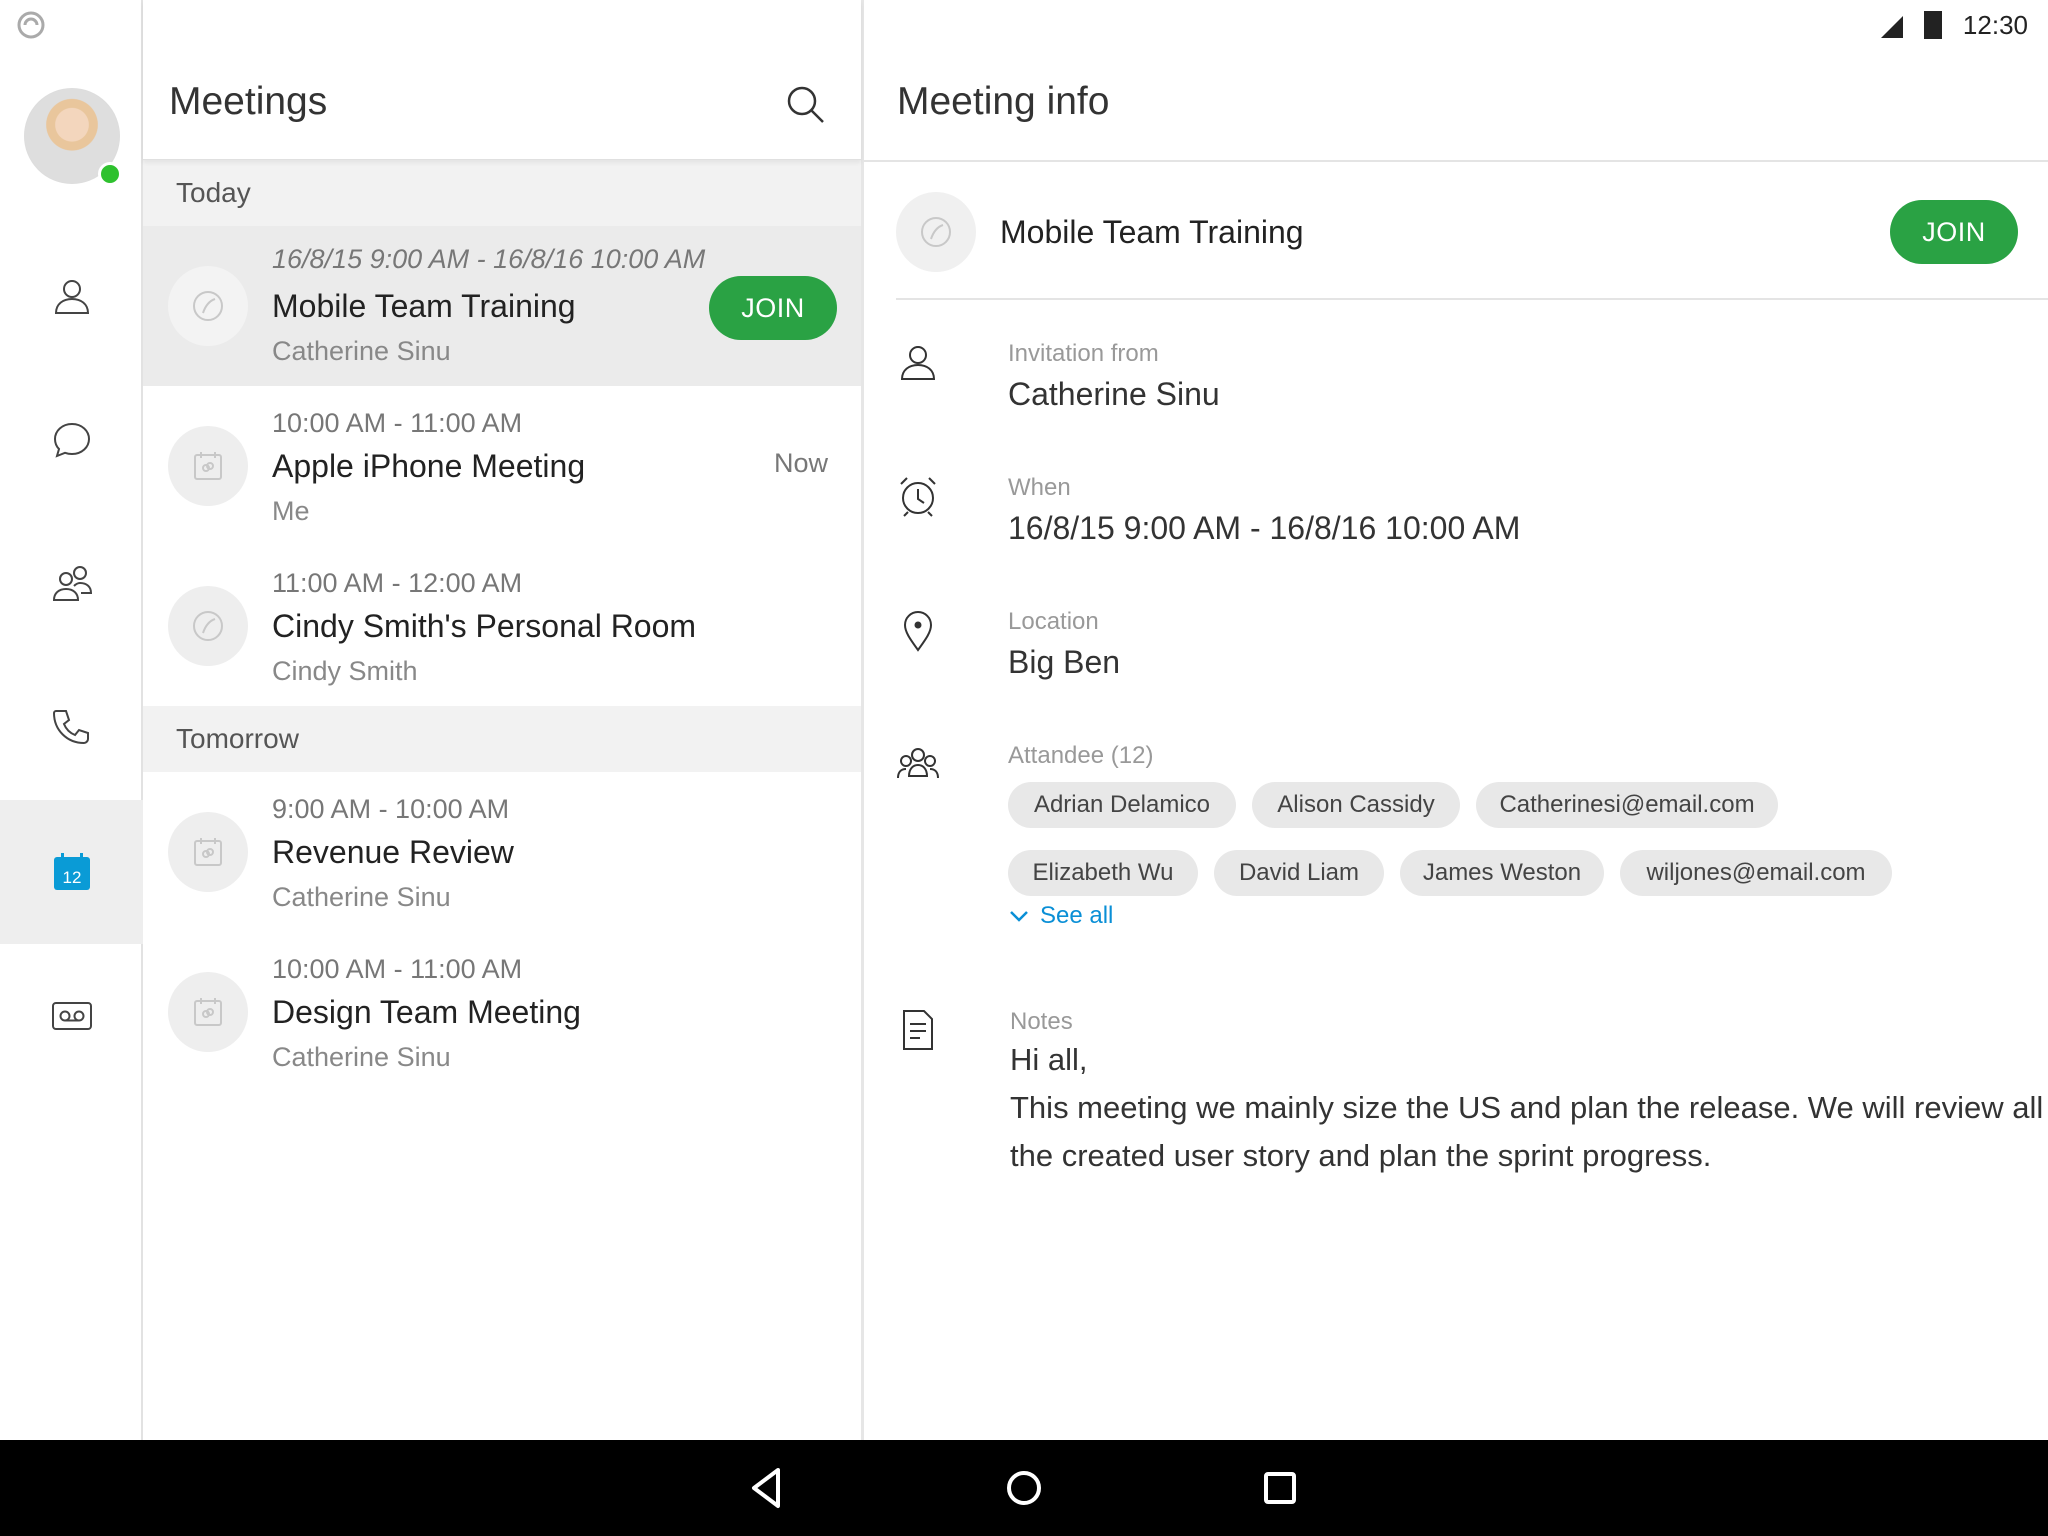  I want to click on inviter-name: Catherine Sinu, so click(1114, 394).